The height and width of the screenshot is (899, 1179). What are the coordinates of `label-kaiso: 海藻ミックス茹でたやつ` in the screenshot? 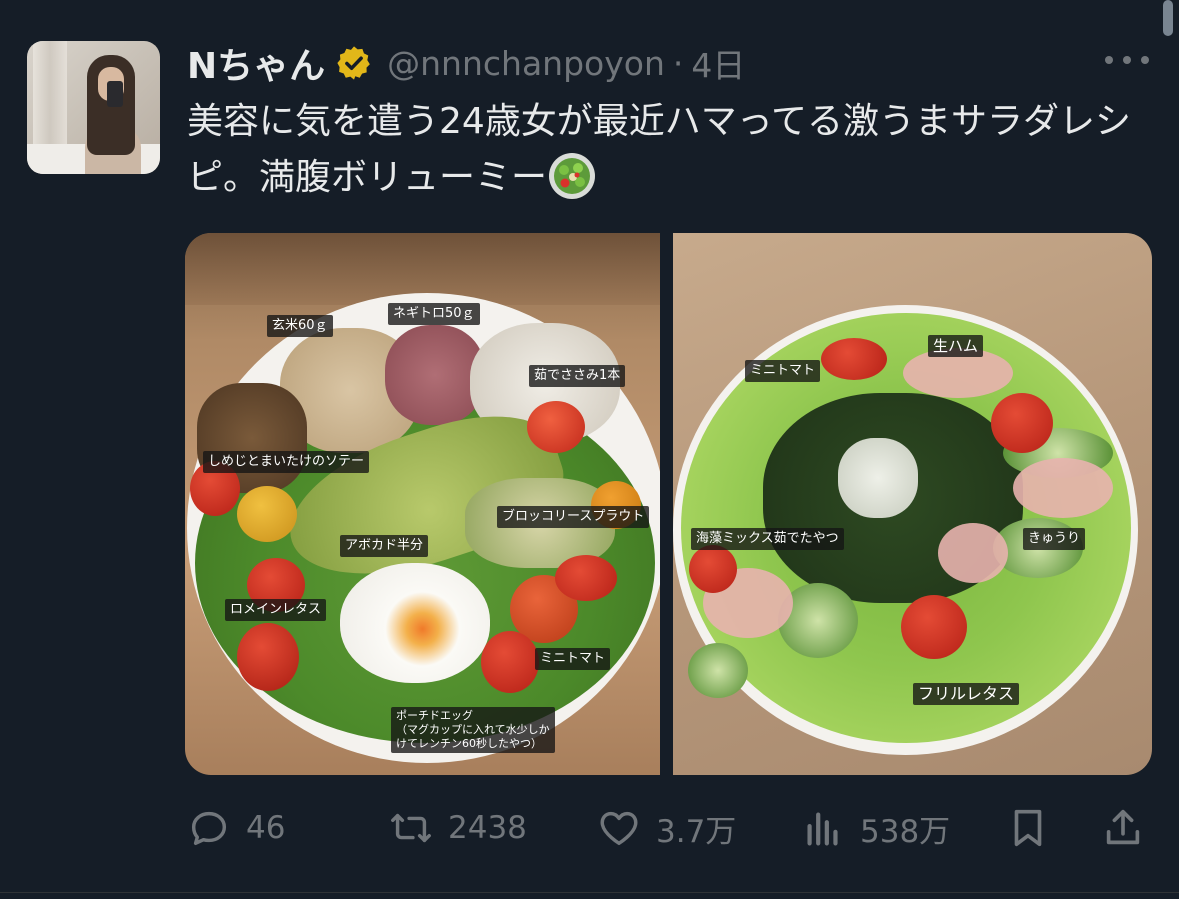 It's located at (767, 539).